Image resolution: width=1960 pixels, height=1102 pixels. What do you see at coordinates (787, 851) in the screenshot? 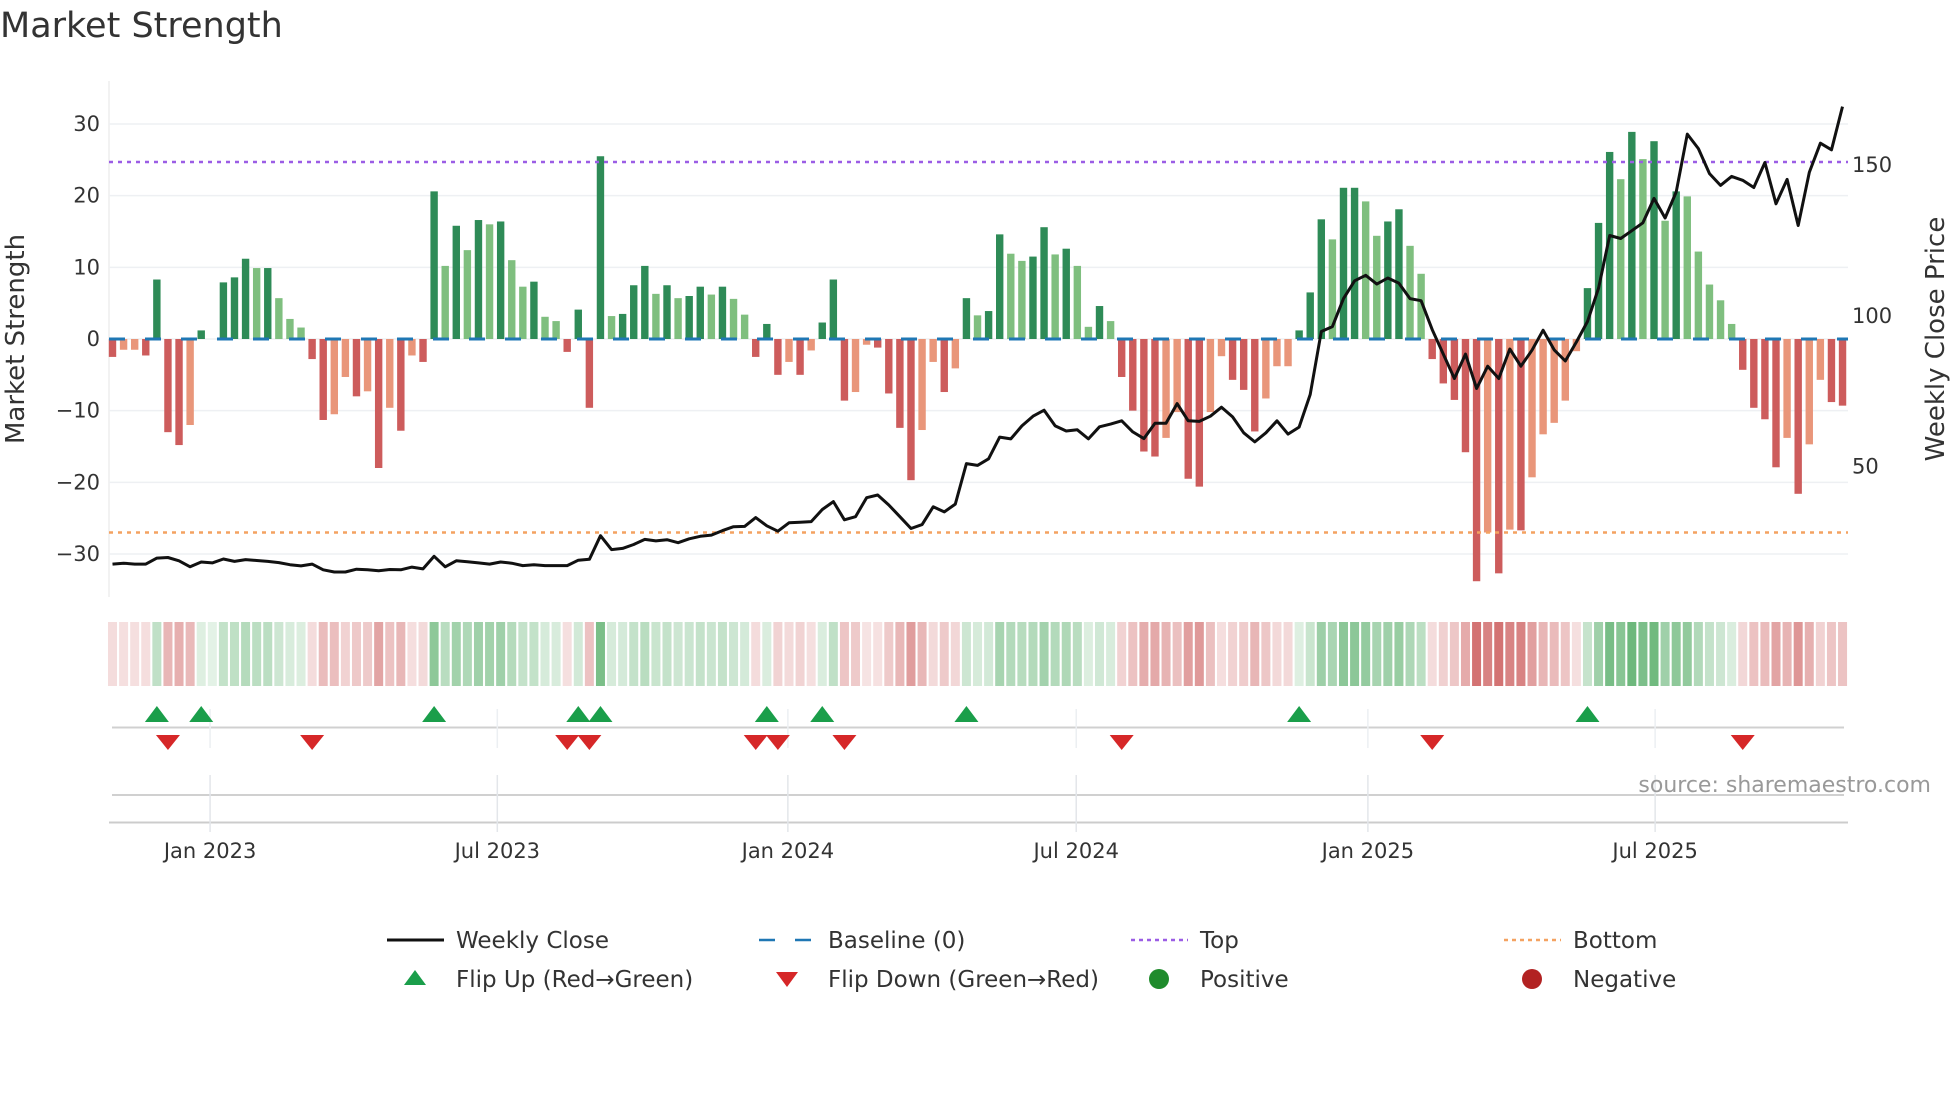
I see `x-tick-label: Jan 2024` at bounding box center [787, 851].